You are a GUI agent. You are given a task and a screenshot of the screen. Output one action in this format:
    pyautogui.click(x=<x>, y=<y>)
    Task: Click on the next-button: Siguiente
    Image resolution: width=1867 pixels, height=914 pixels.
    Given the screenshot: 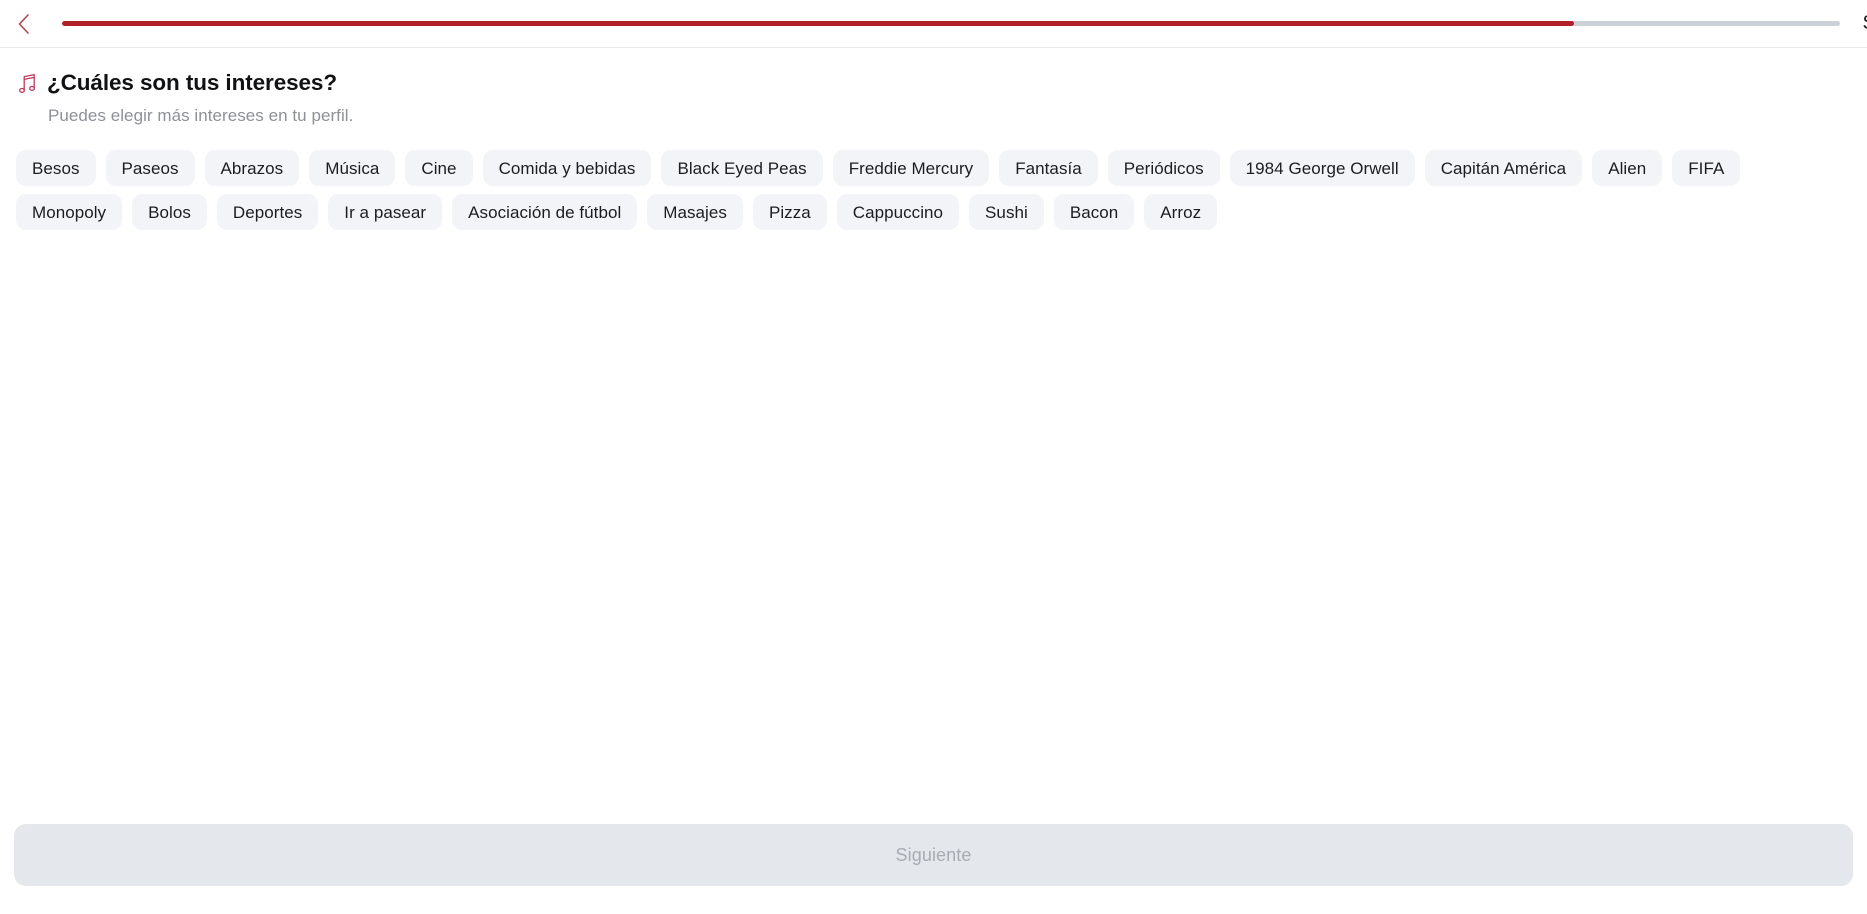 What is the action you would take?
    pyautogui.click(x=933, y=855)
    